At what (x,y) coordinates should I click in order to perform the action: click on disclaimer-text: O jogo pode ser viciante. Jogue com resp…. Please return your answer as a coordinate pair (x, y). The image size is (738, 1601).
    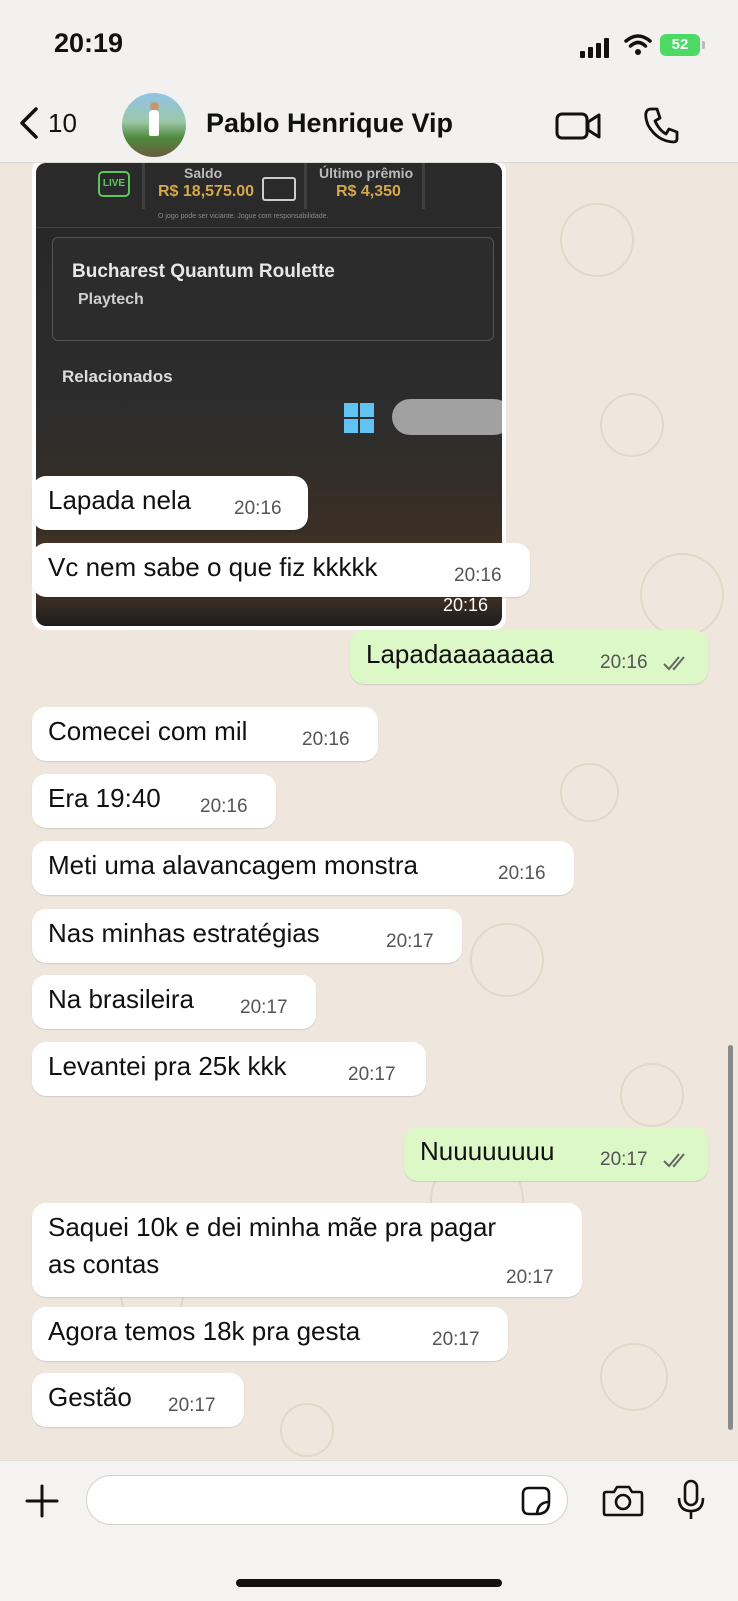
    Looking at the image, I should click on (243, 216).